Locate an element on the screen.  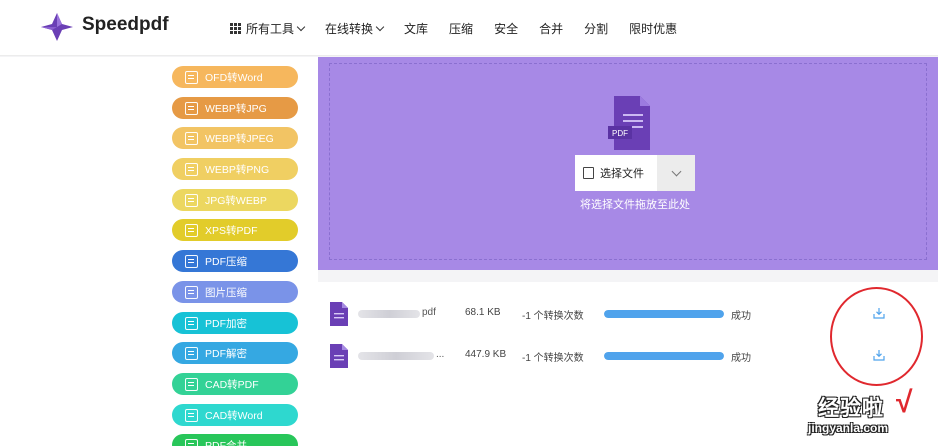
unlock-icon is located at coordinates (191, 353).